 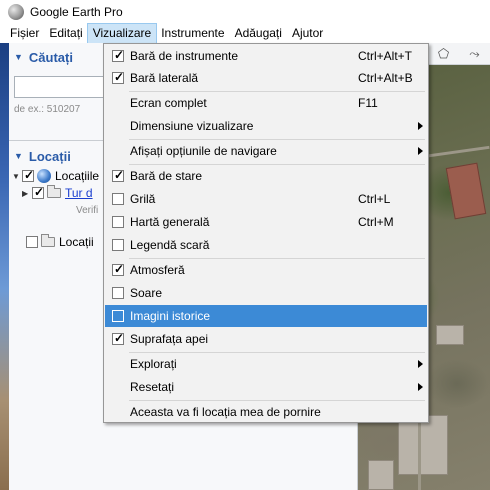 I want to click on menu-item-water-surface: Suprafața apei, so click(x=266, y=339).